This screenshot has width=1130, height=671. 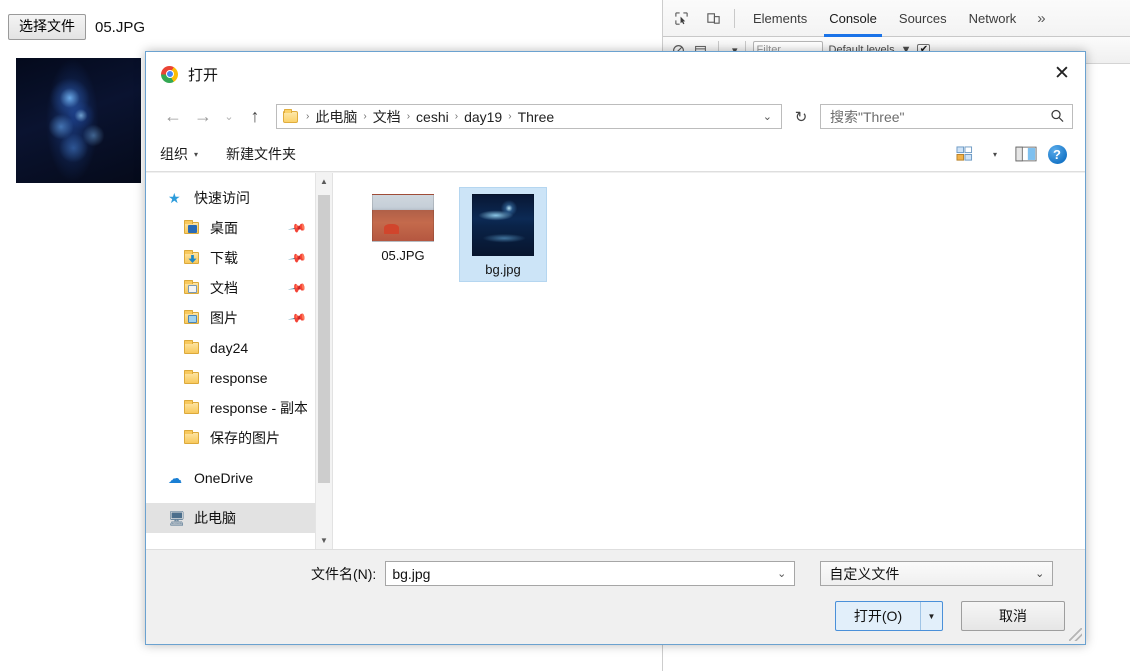 What do you see at coordinates (615, 74) in the screenshot?
I see `dialog-titlebar: 打开 ✕` at bounding box center [615, 74].